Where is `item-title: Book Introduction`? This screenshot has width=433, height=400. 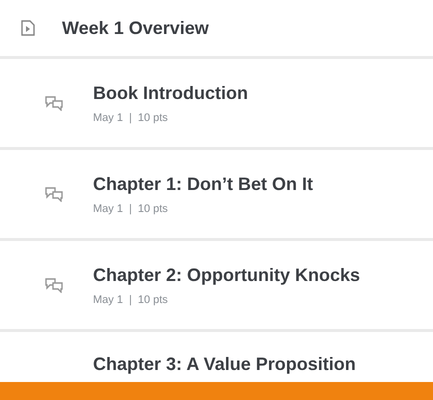 item-title: Book Introduction is located at coordinates (170, 93).